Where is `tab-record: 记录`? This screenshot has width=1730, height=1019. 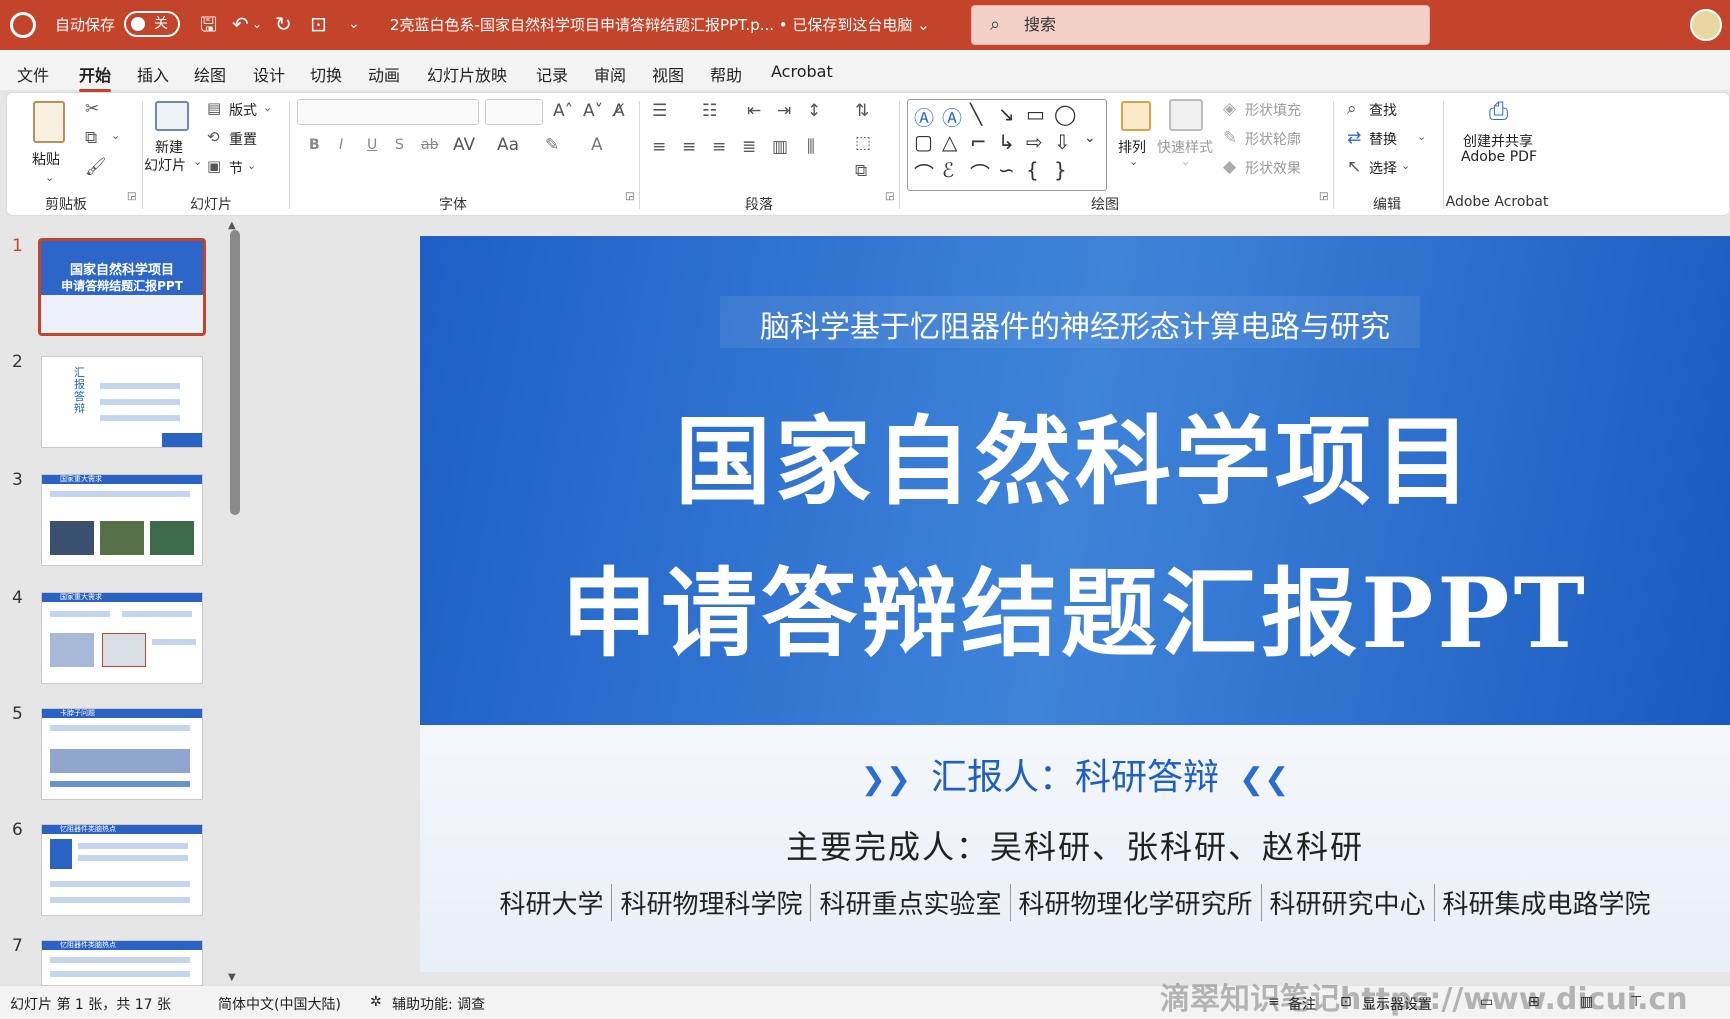
tab-record: 记录 is located at coordinates (552, 74).